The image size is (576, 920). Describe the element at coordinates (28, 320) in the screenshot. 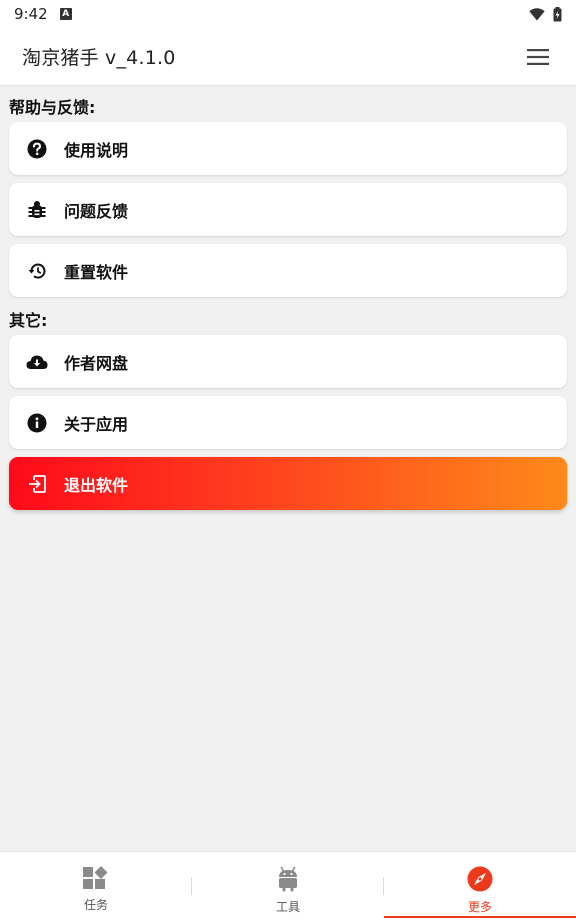

I see `section-title-other: 其它:` at that location.